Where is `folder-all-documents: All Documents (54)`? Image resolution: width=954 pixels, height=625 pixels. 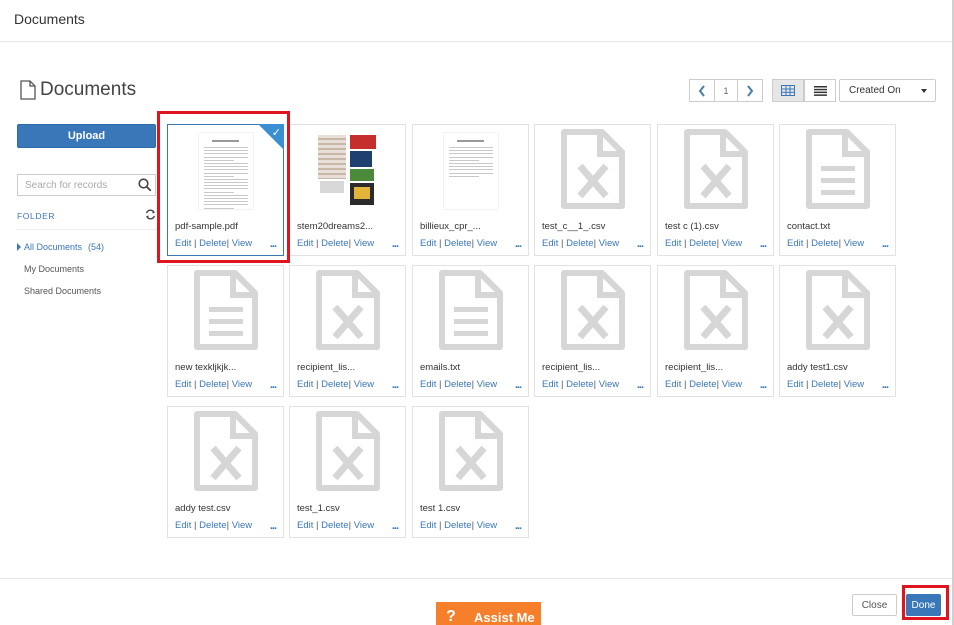 folder-all-documents: All Documents (54) is located at coordinates (60, 247).